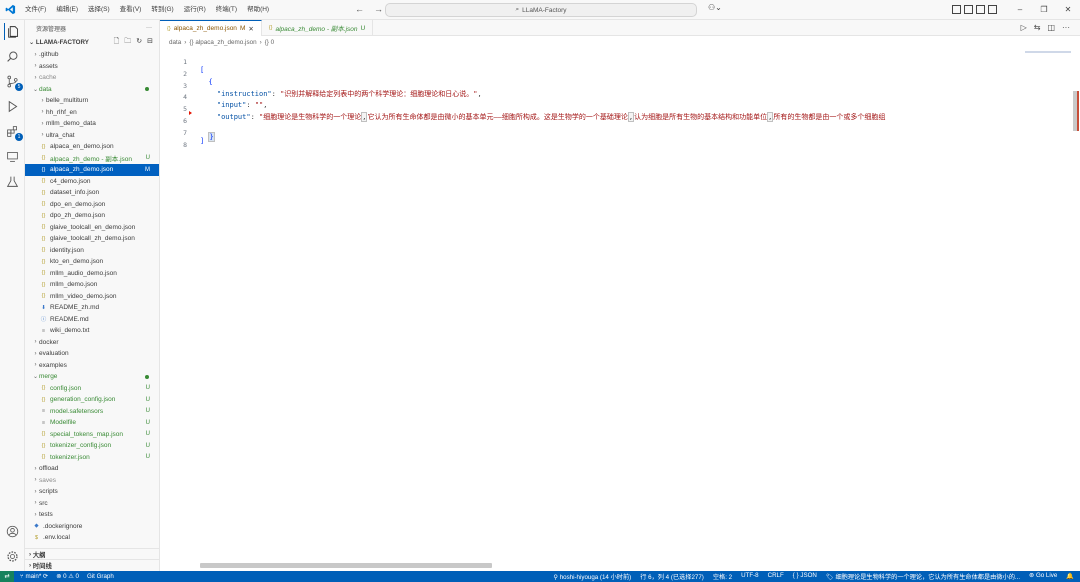 The image size is (1080, 582). I want to click on notifications-bell-icon: 🔔, so click(1070, 576).